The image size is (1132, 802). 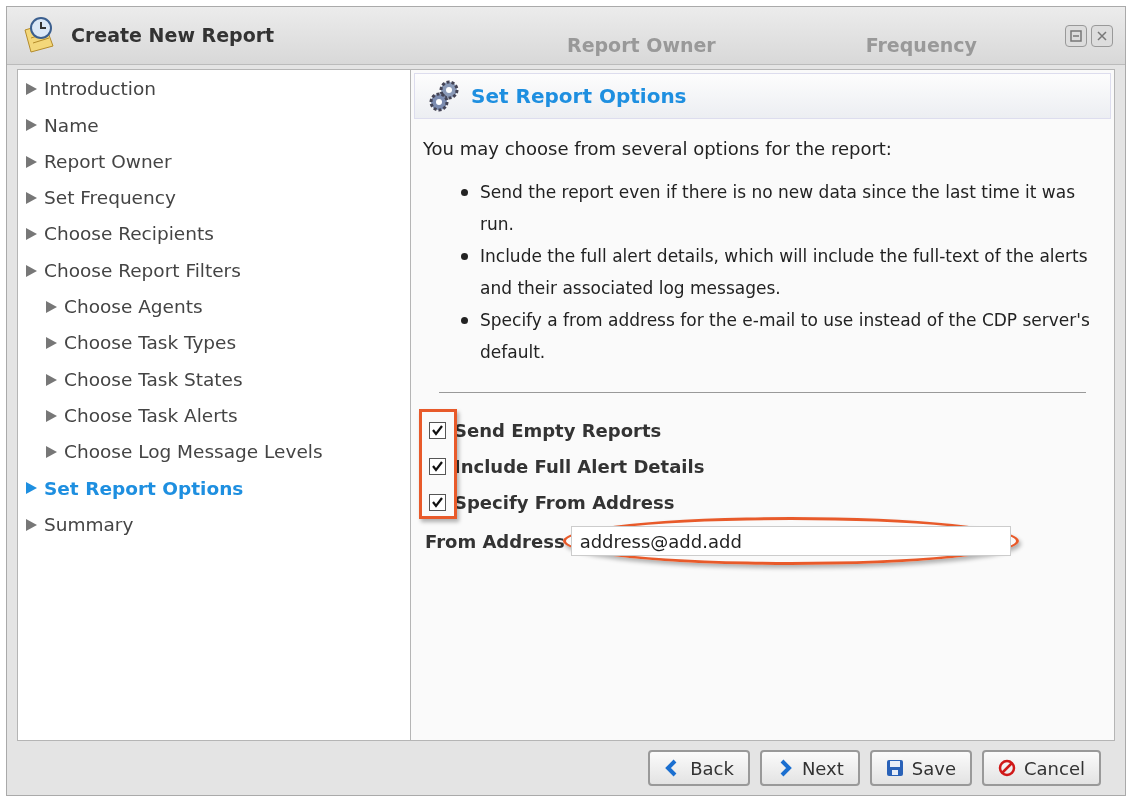 I want to click on close-icon, so click(x=1102, y=35).